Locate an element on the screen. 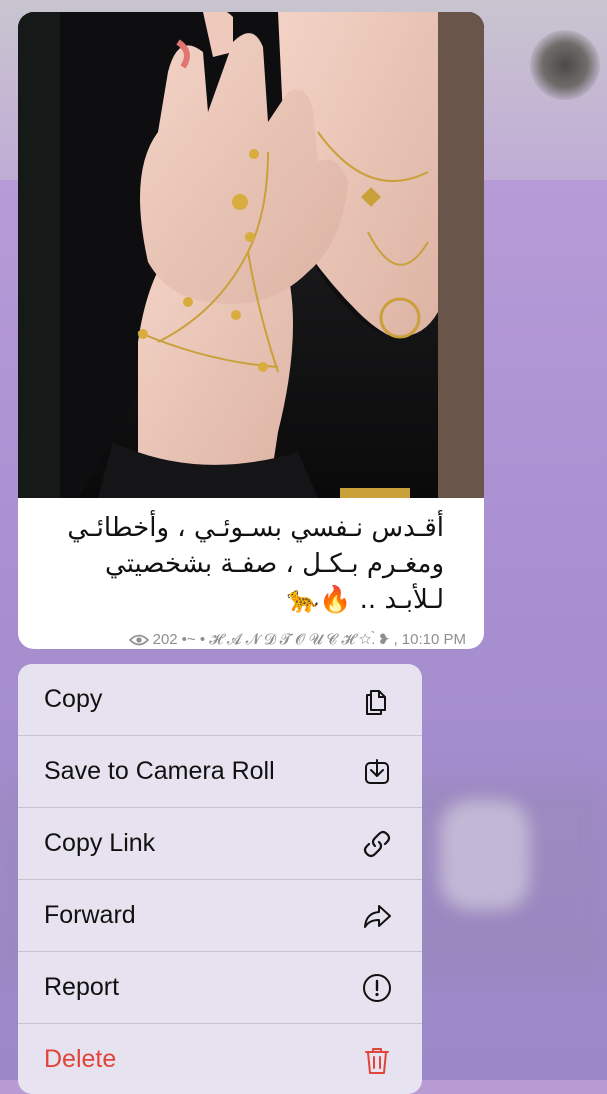  menu-item-delete: Delete is located at coordinates (220, 1059).